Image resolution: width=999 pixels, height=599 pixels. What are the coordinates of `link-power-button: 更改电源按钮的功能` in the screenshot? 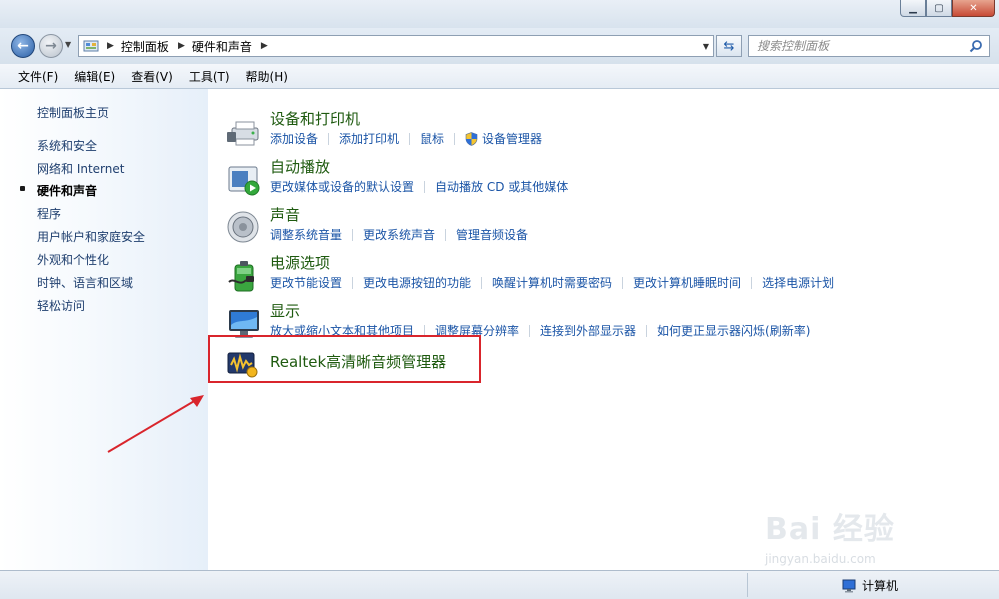 It's located at (417, 282).